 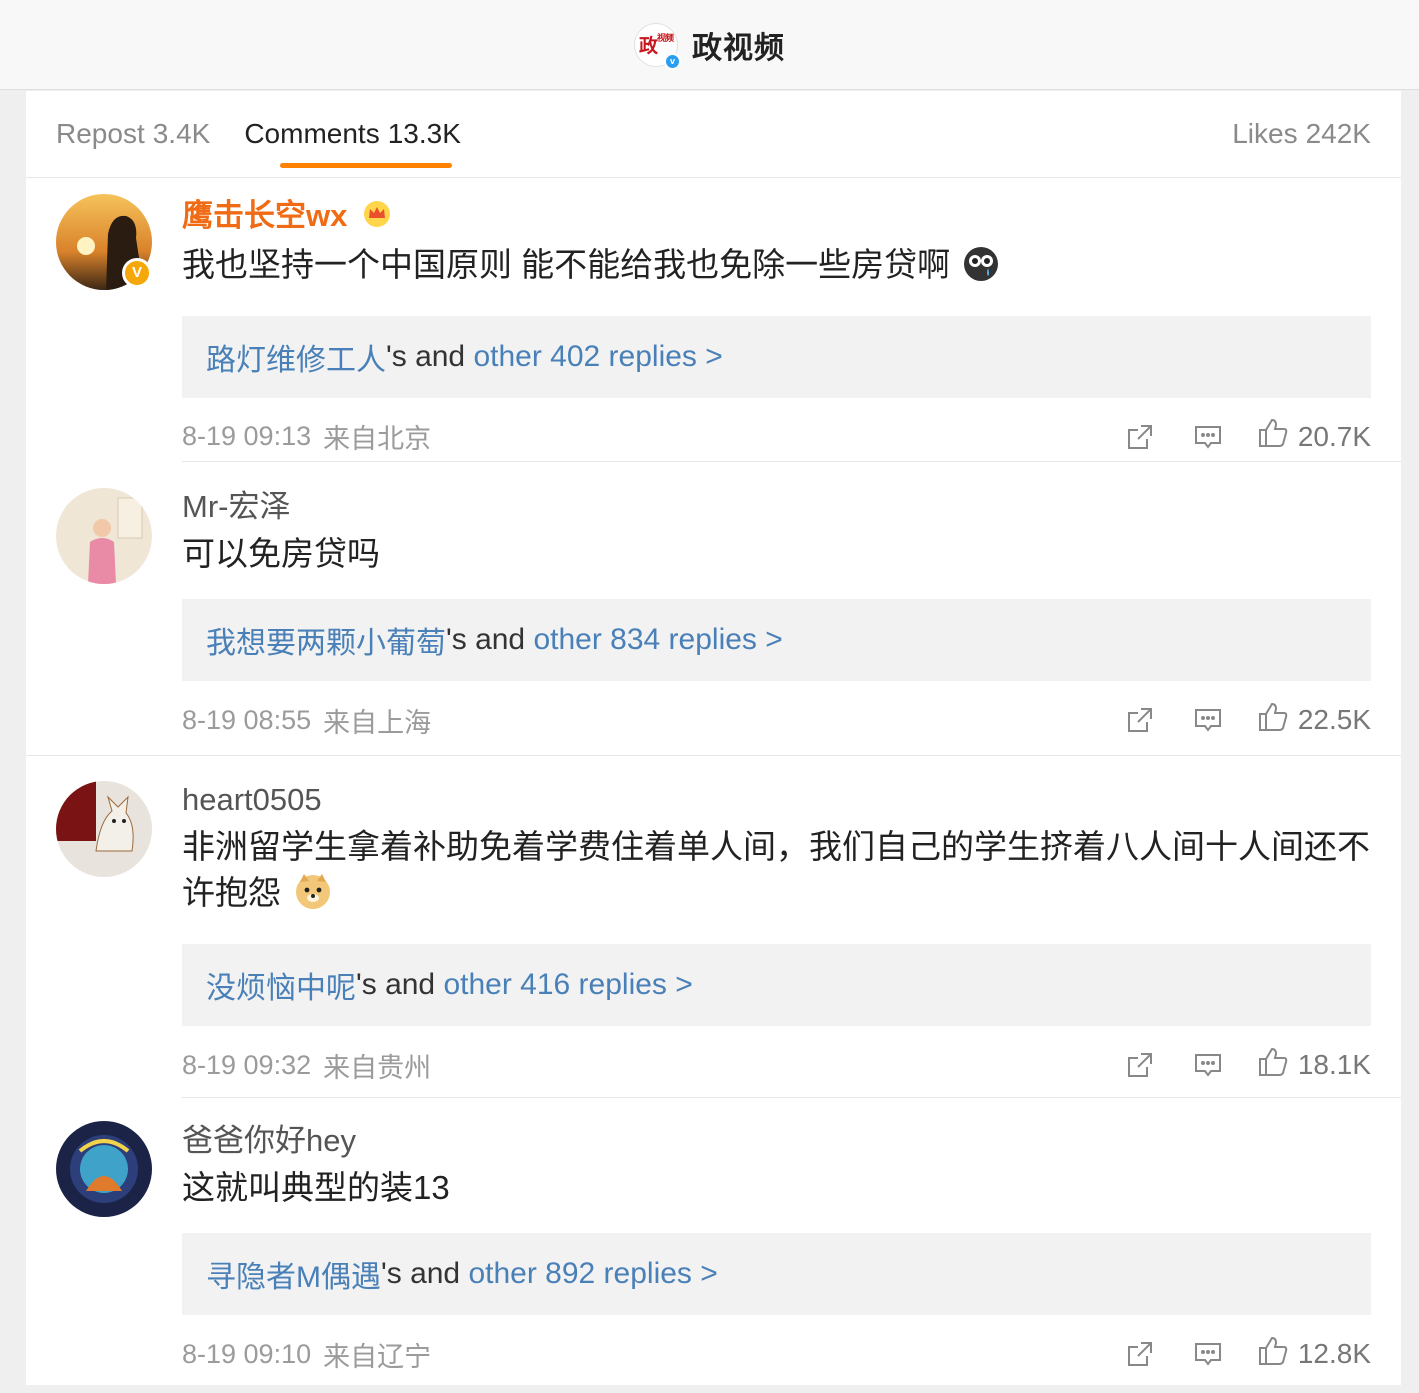 I want to click on comment-text: 可以免房贷吗, so click(x=281, y=553).